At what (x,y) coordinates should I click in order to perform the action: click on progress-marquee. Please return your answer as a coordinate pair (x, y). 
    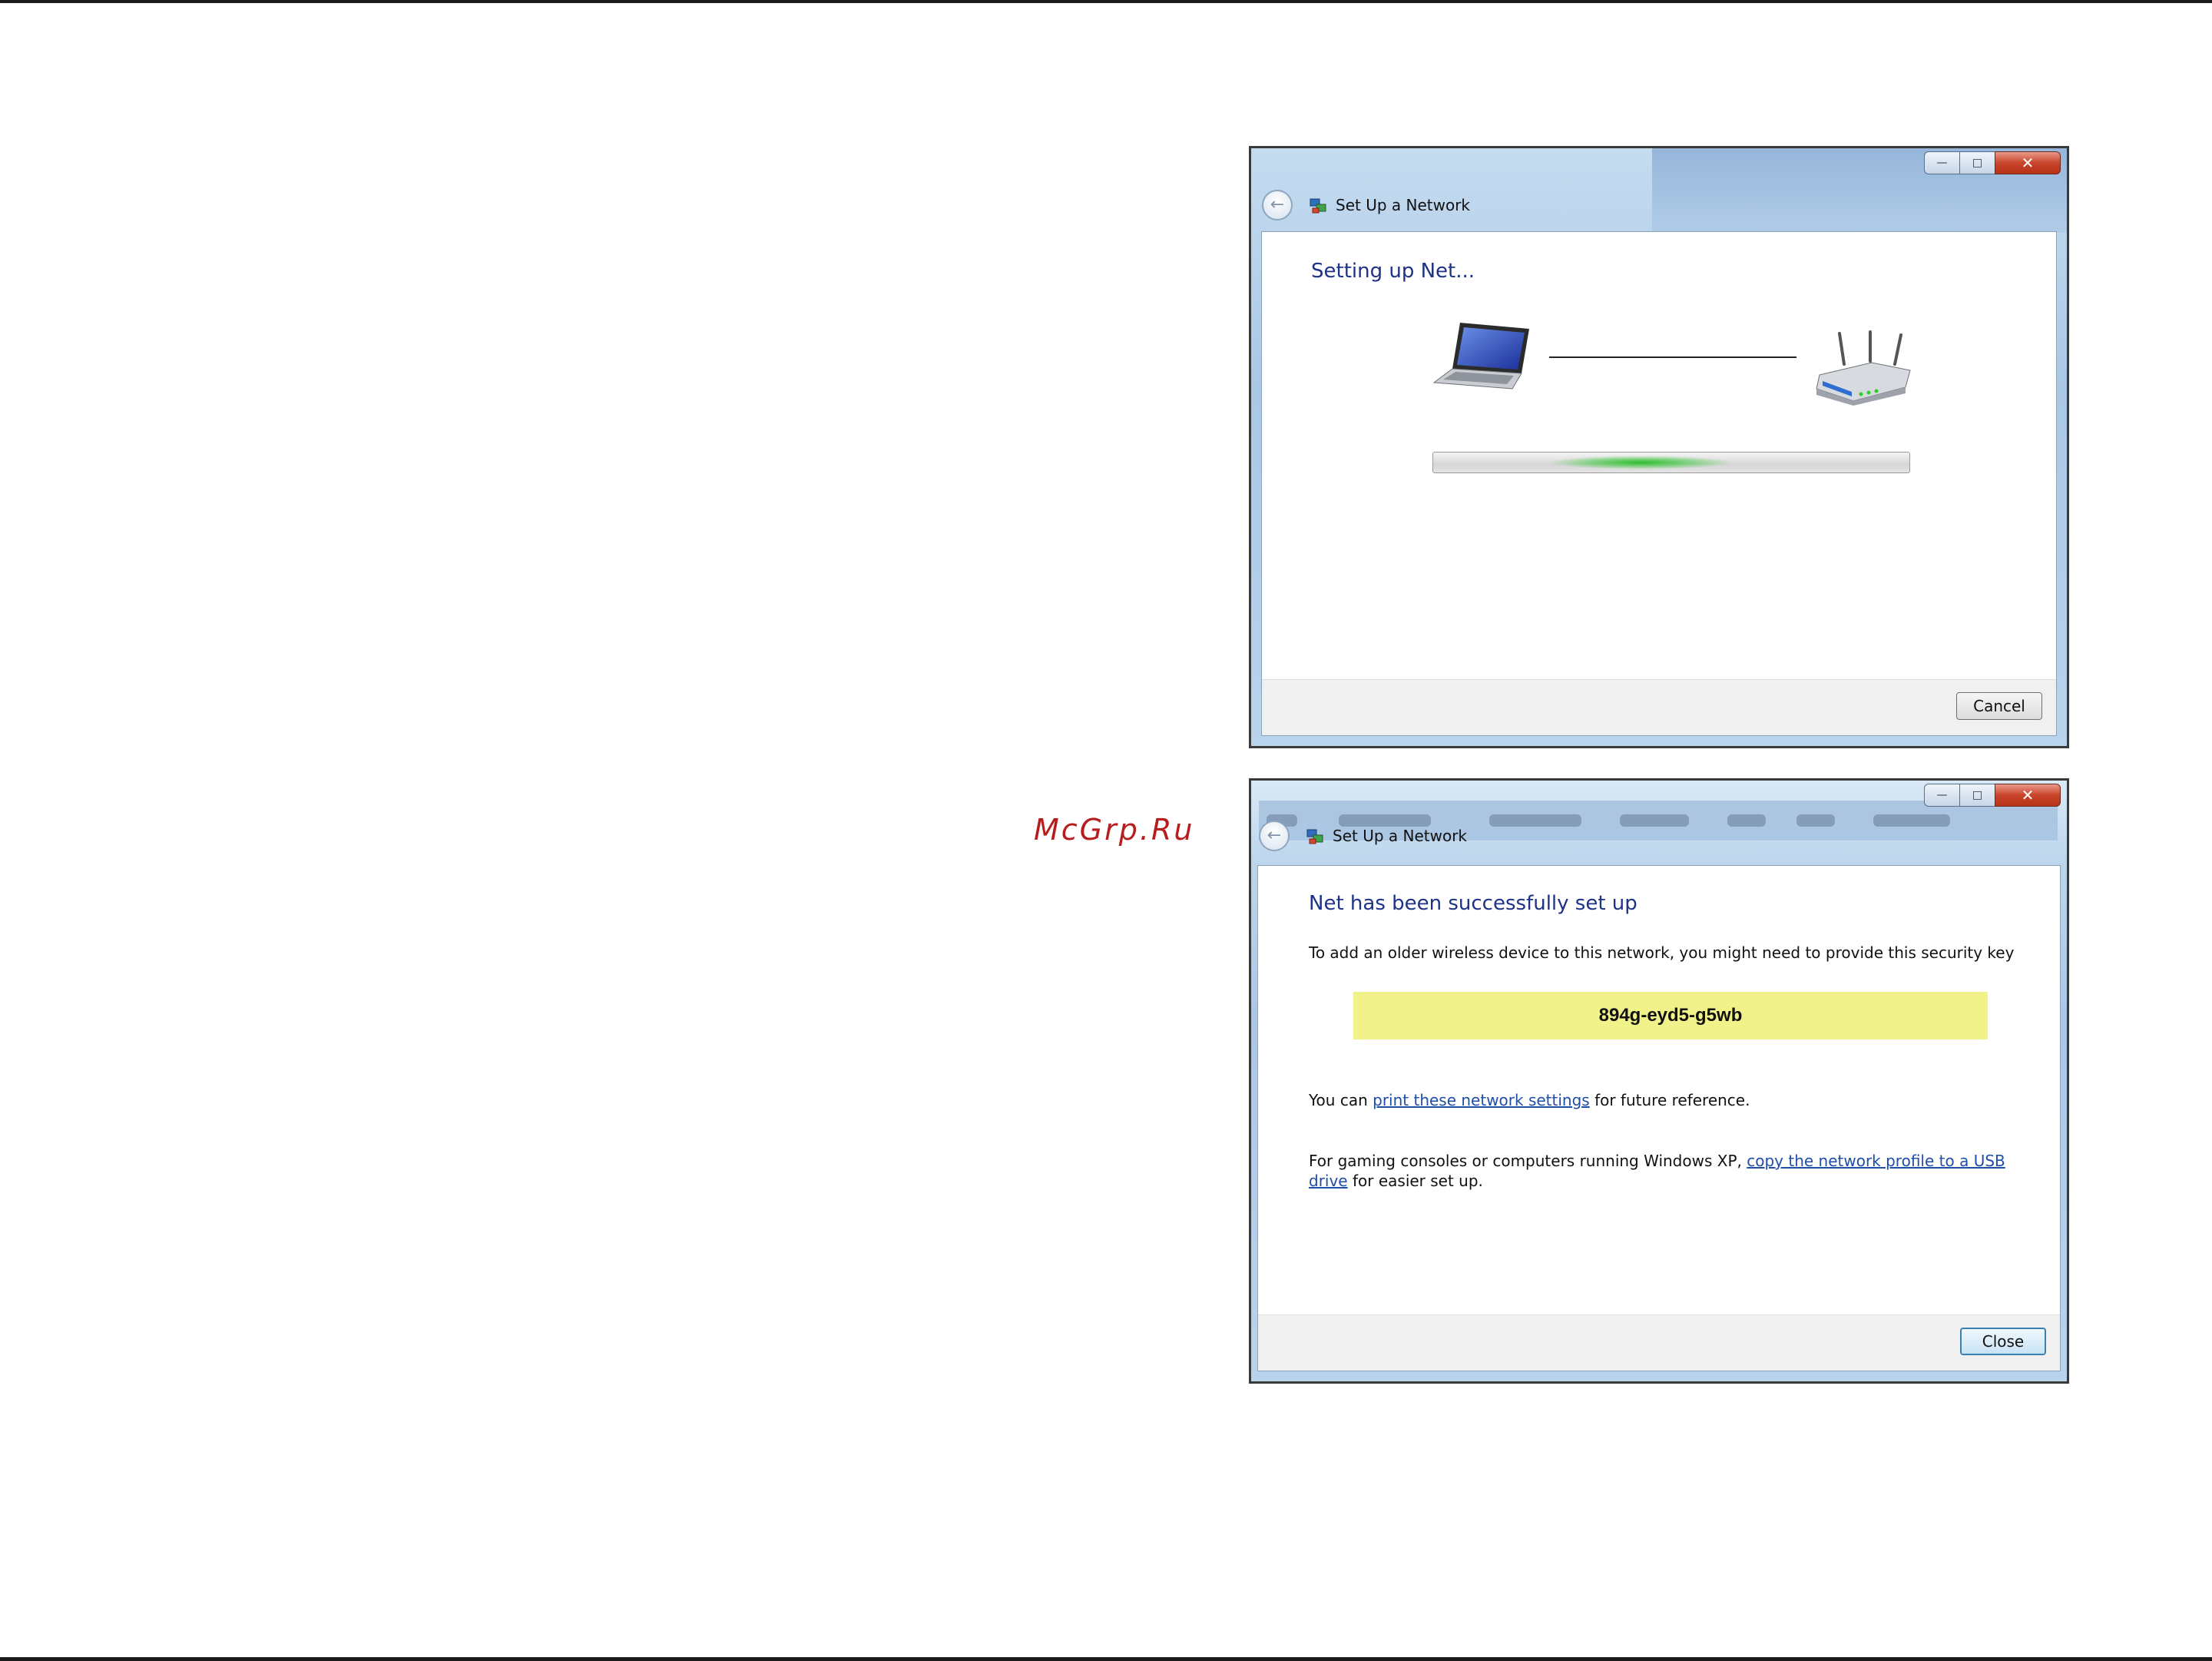
    Looking at the image, I should click on (1641, 462).